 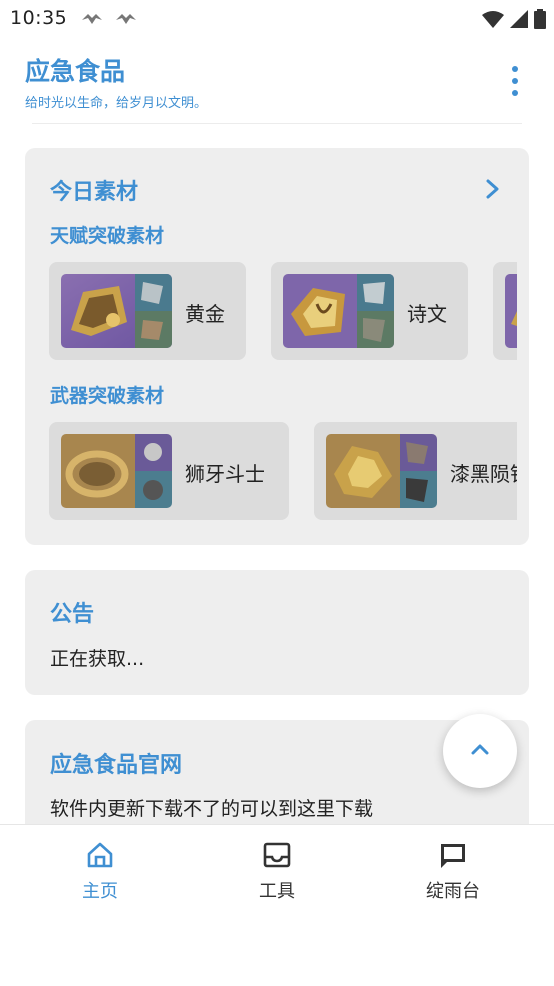 I want to click on nav-item-tools: 工具, so click(x=277, y=865).